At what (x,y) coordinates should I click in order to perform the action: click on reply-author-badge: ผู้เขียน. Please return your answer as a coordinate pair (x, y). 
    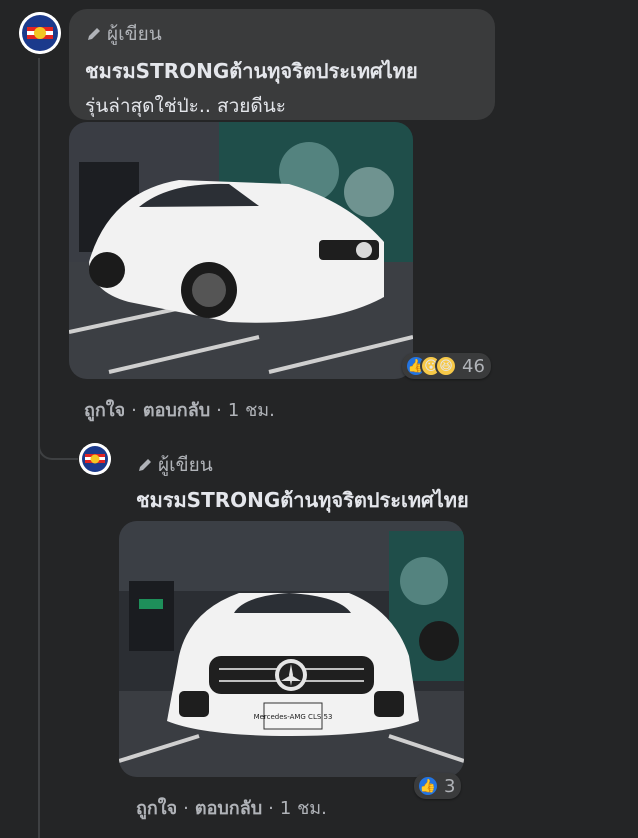
    Looking at the image, I should click on (174, 465).